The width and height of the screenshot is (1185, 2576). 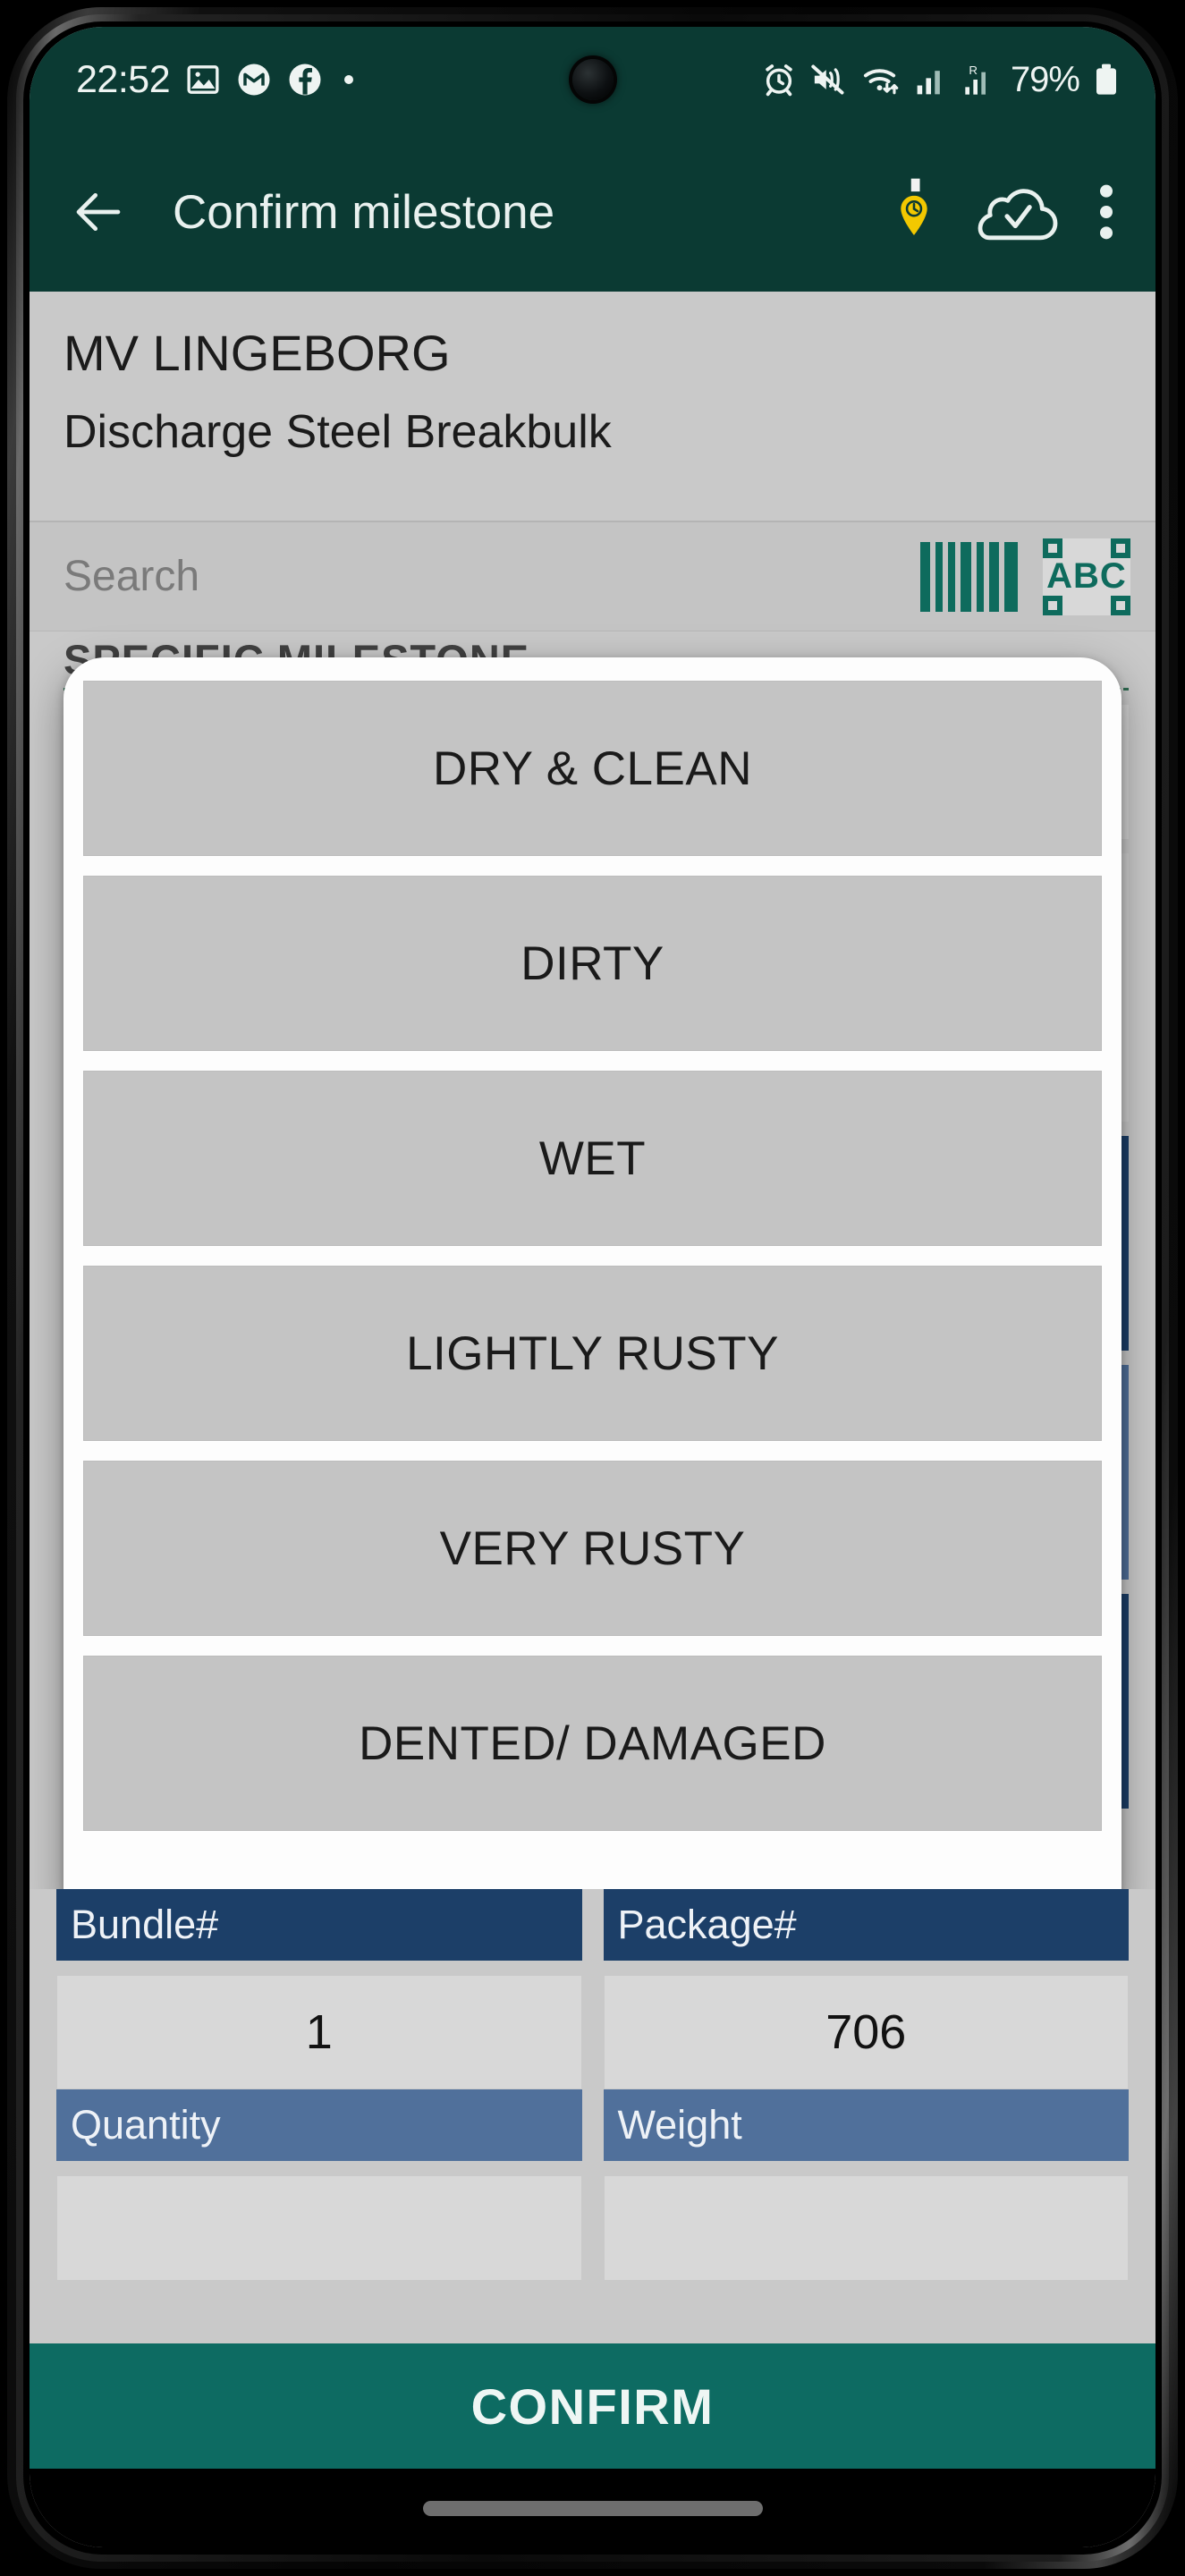 What do you see at coordinates (592, 79) in the screenshot?
I see `front-camera` at bounding box center [592, 79].